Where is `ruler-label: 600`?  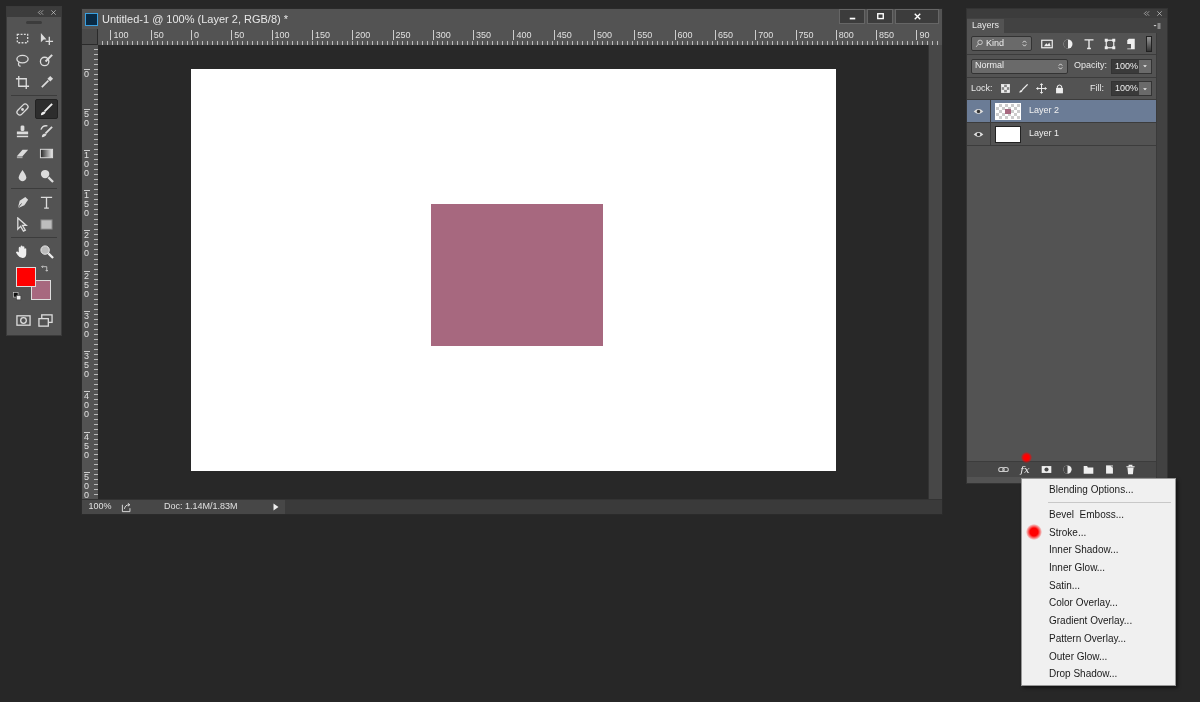
ruler-label: 600 is located at coordinates (684, 35).